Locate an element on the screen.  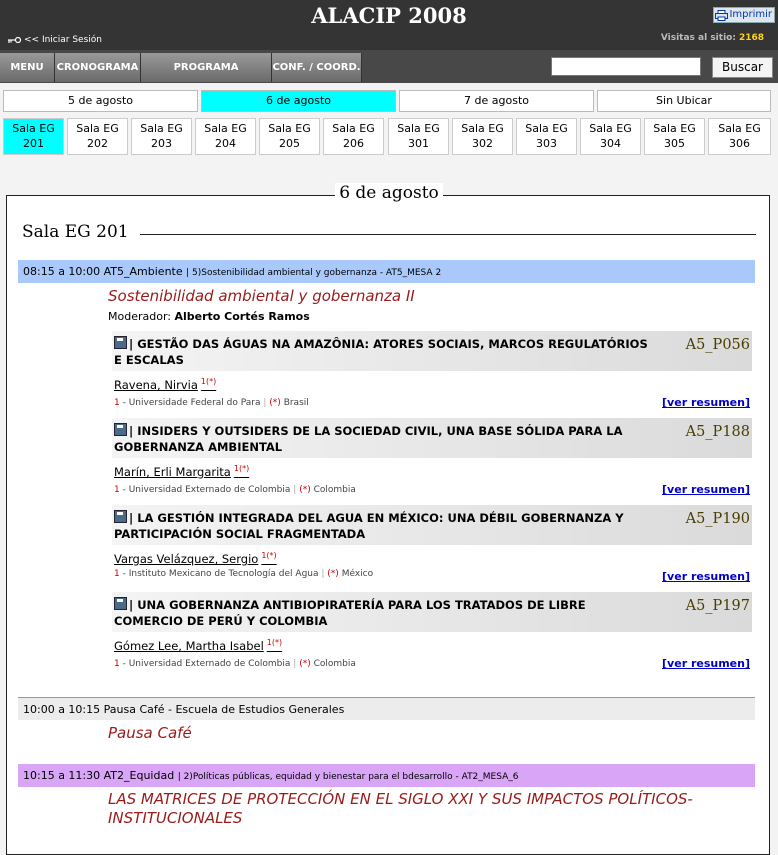
paper-author: Vargas Velázquez, Sergio 1(*) is located at coordinates (195, 558).